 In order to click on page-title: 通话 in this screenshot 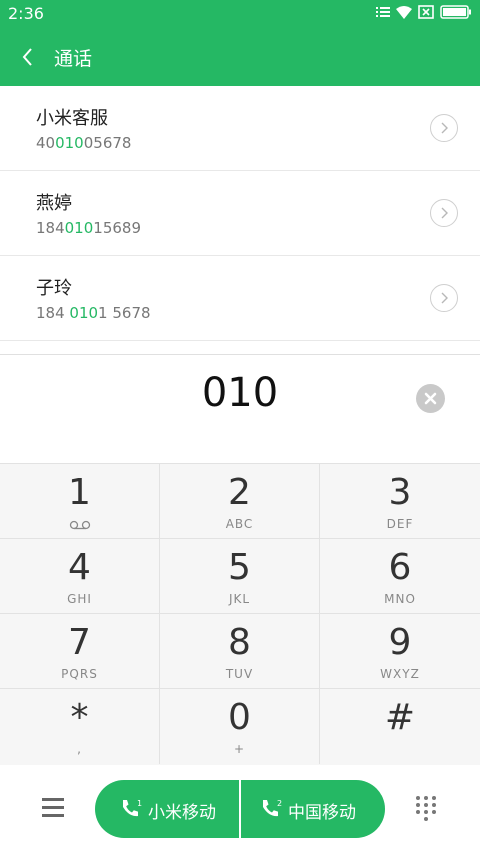, I will do `click(73, 59)`.